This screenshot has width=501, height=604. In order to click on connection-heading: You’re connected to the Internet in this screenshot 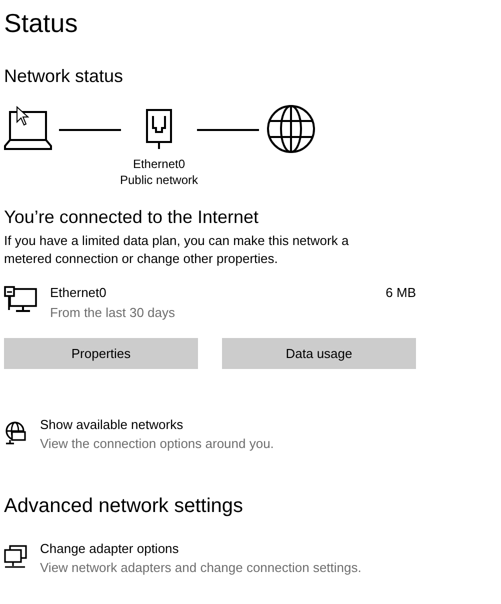, I will do `click(132, 217)`.